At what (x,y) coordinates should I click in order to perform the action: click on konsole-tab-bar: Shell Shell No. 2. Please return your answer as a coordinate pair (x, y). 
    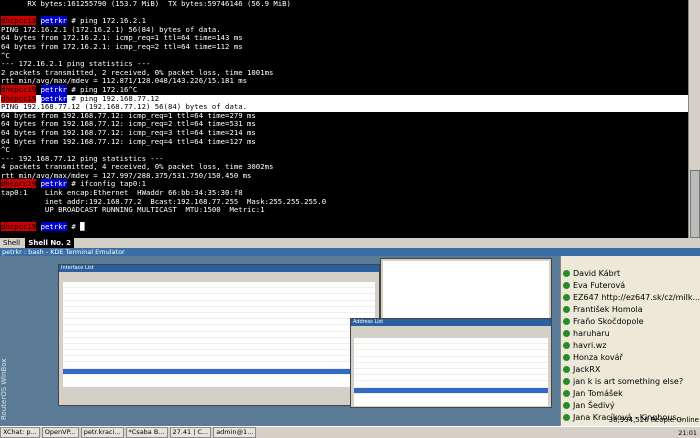
    Looking at the image, I should click on (350, 243).